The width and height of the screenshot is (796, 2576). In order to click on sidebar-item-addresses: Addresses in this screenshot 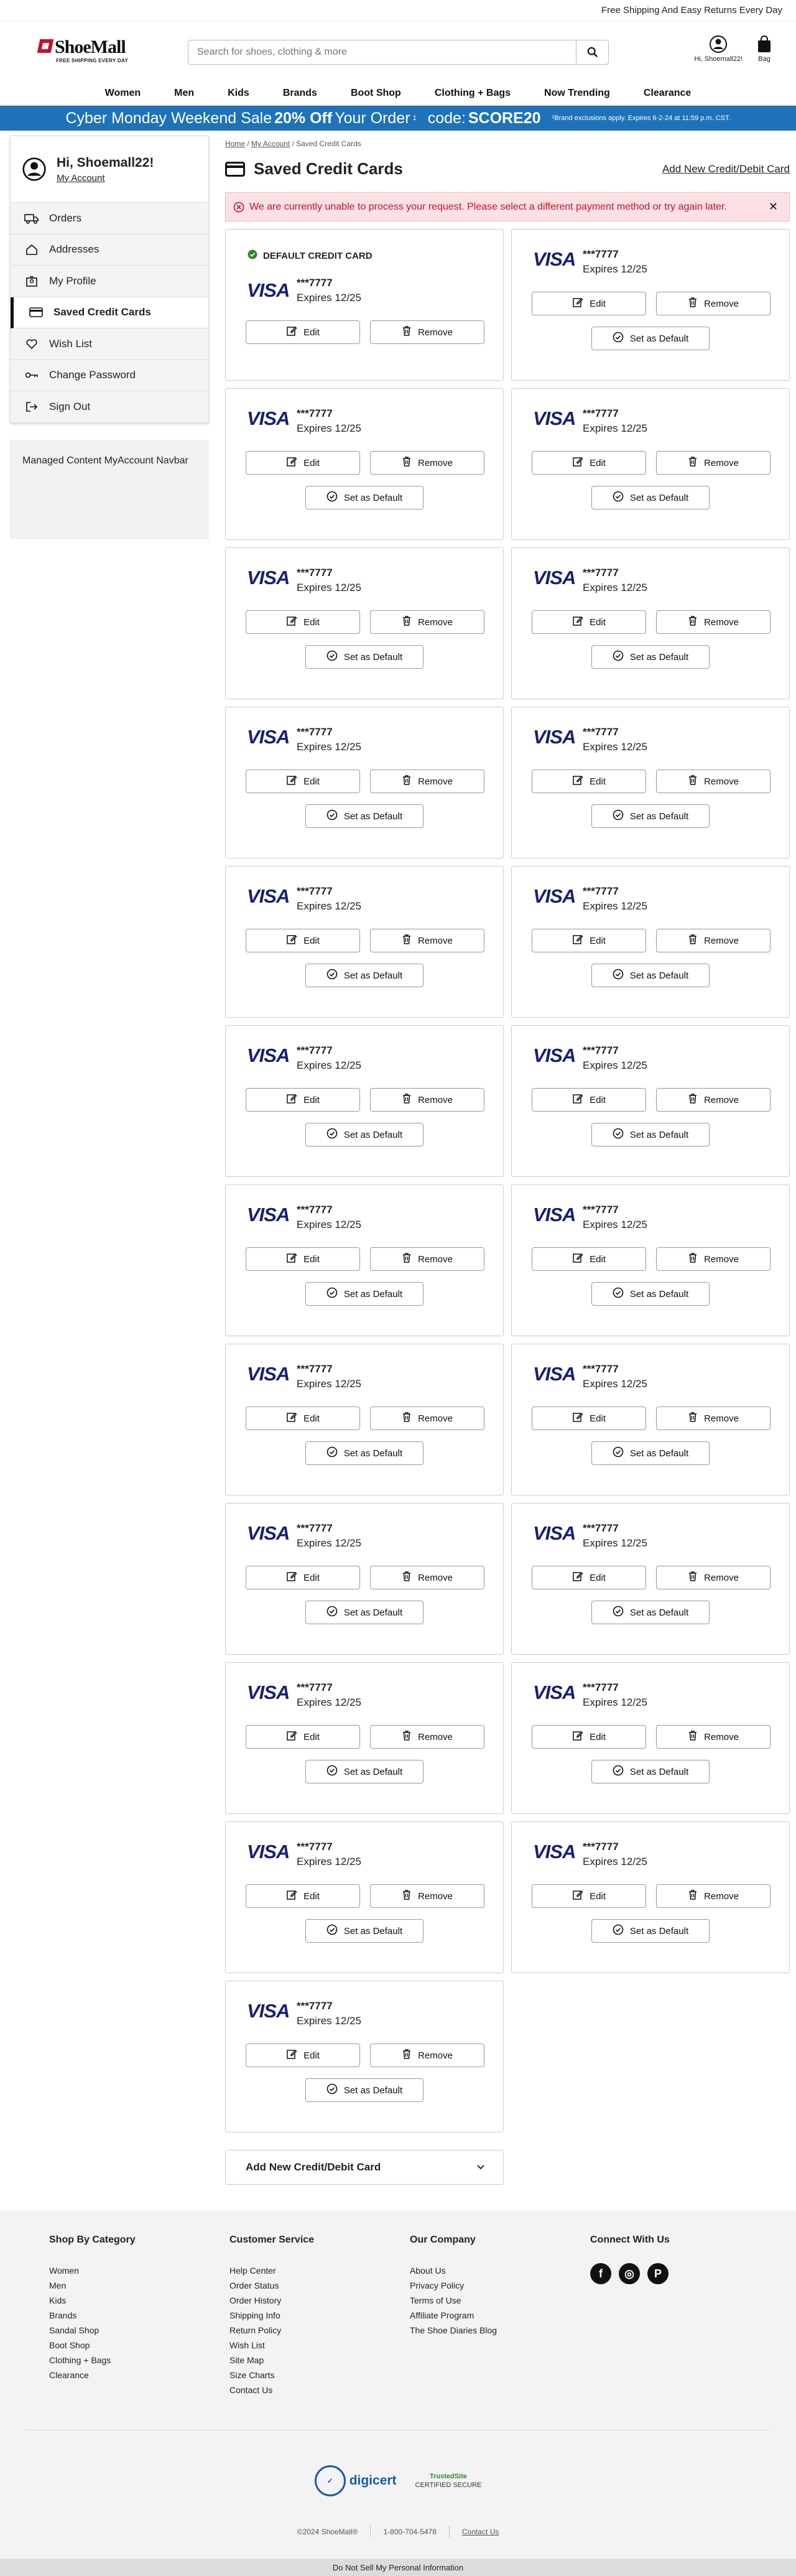, I will do `click(109, 250)`.